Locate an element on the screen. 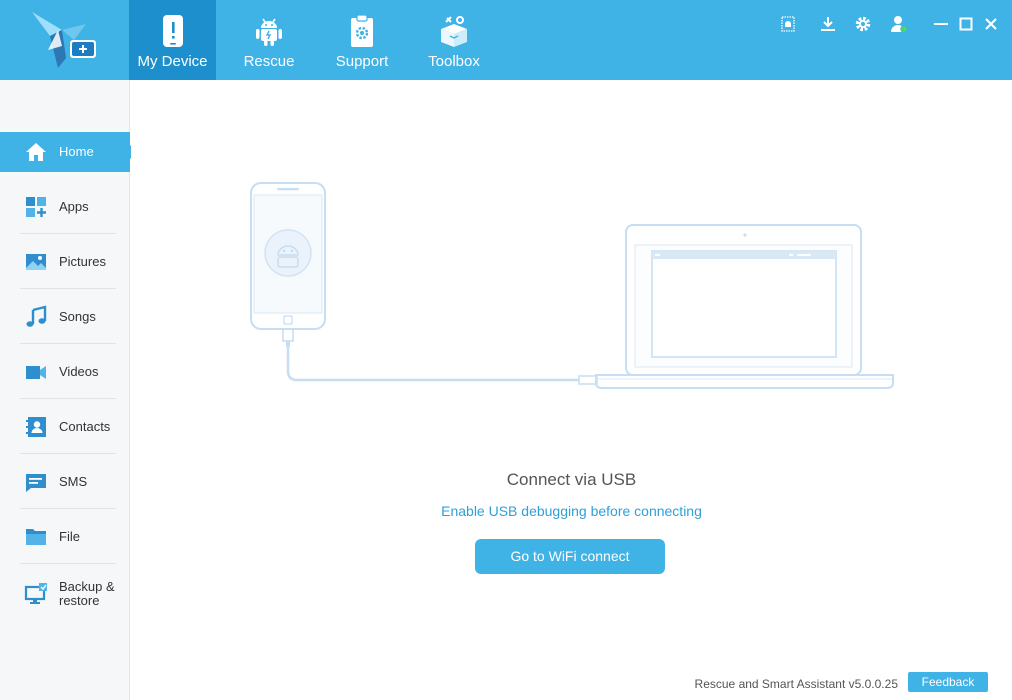 Image resolution: width=1012 pixels, height=700 pixels. sidebar-item-label: Apps is located at coordinates (74, 206).